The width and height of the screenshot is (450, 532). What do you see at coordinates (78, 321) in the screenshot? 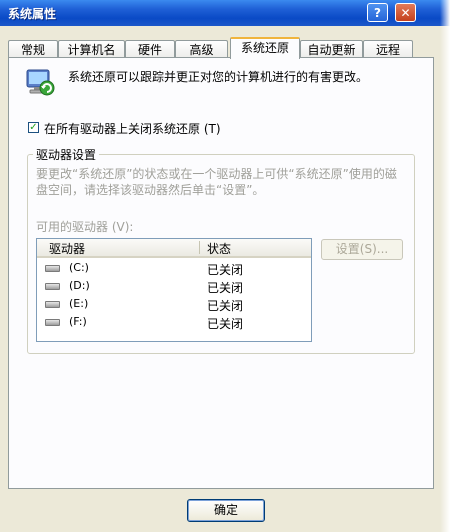
I see `drive-name: (F:)` at bounding box center [78, 321].